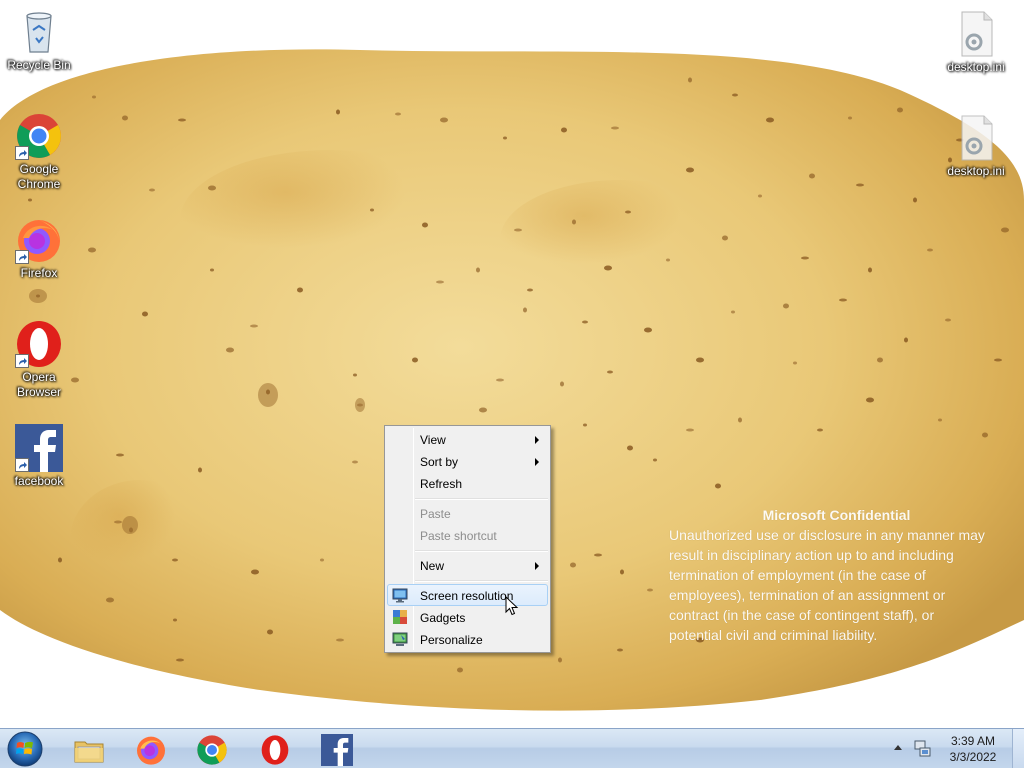 Image resolution: width=1024 pixels, height=768 pixels. I want to click on personalize-icon, so click(400, 639).